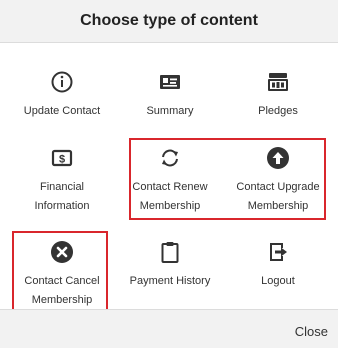 The image size is (338, 348). I want to click on update-contact-label: Update Contact, so click(62, 111).